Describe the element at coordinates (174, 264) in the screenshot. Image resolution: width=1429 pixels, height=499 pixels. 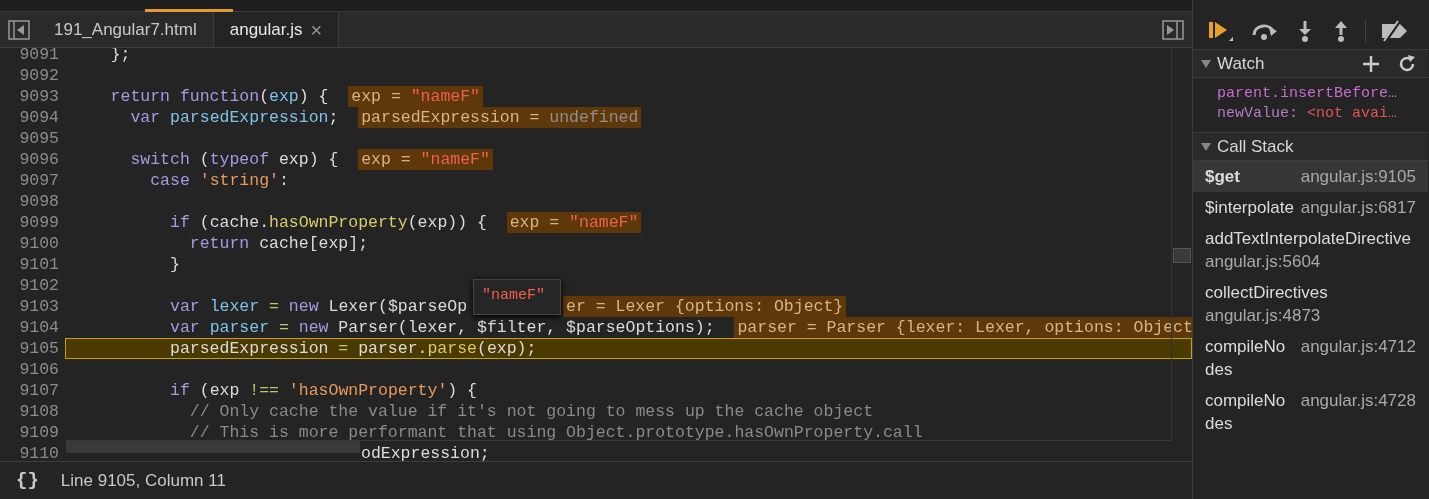
I see `code-line: }` at that location.